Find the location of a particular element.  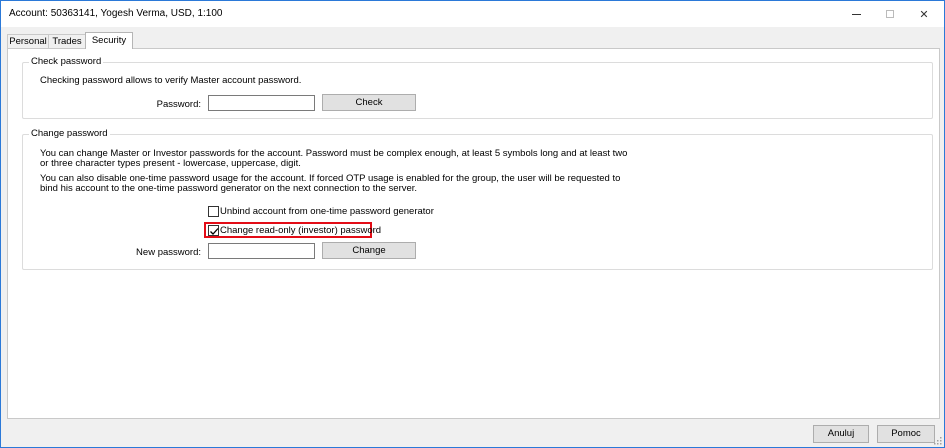

minimize-icon is located at coordinates (856, 14).